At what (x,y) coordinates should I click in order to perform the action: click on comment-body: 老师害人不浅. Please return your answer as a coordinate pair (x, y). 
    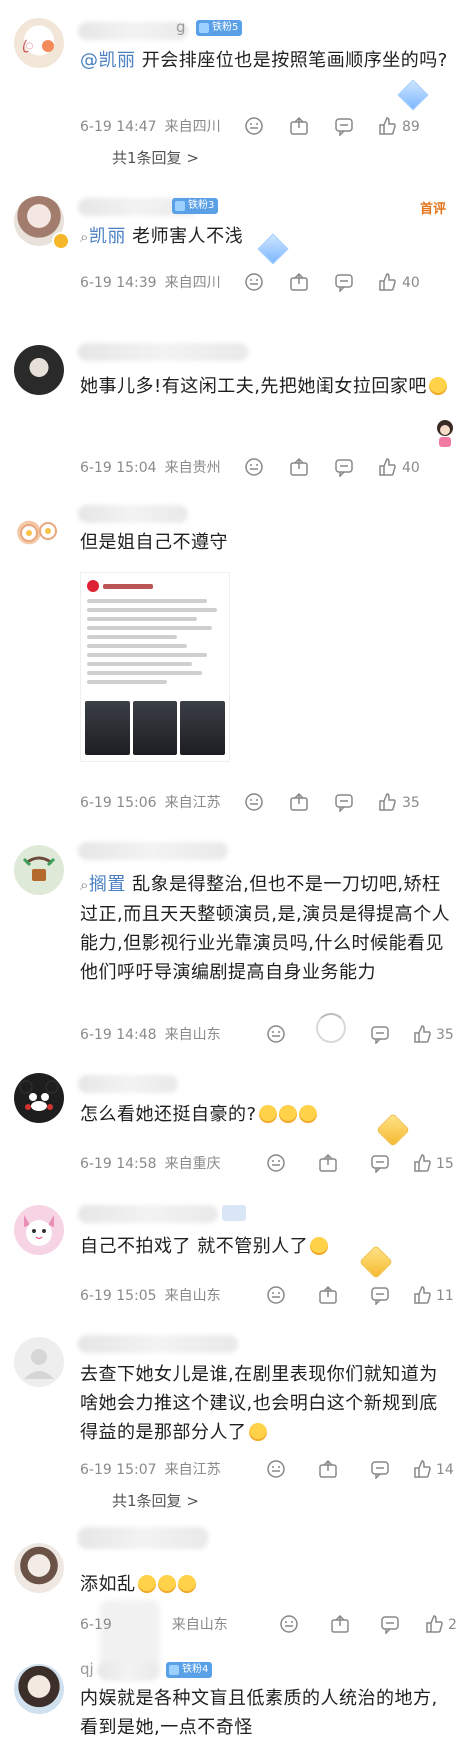
    Looking at the image, I should click on (184, 236).